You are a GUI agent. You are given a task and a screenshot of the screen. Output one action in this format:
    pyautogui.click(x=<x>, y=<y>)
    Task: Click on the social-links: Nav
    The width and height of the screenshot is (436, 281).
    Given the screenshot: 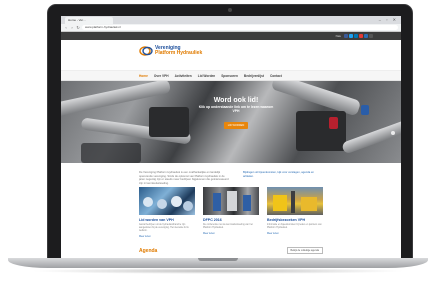 What is the action you would take?
    pyautogui.click(x=354, y=36)
    